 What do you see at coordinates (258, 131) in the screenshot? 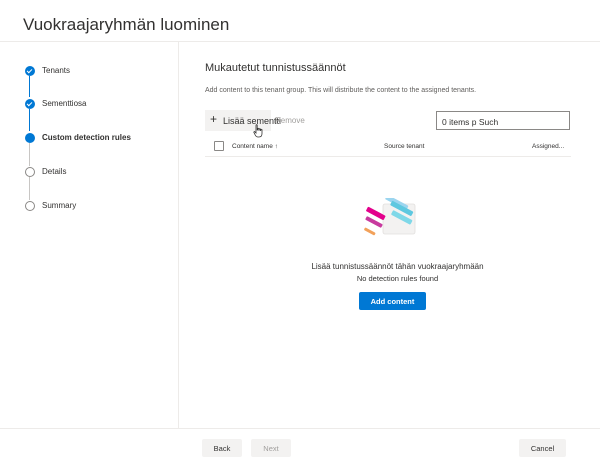
I see `hand-cursor-icon` at bounding box center [258, 131].